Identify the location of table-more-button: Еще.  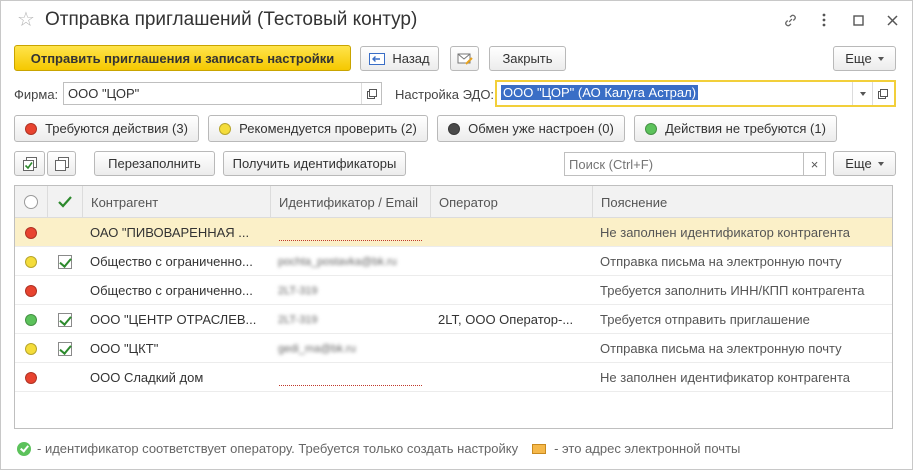
(864, 163).